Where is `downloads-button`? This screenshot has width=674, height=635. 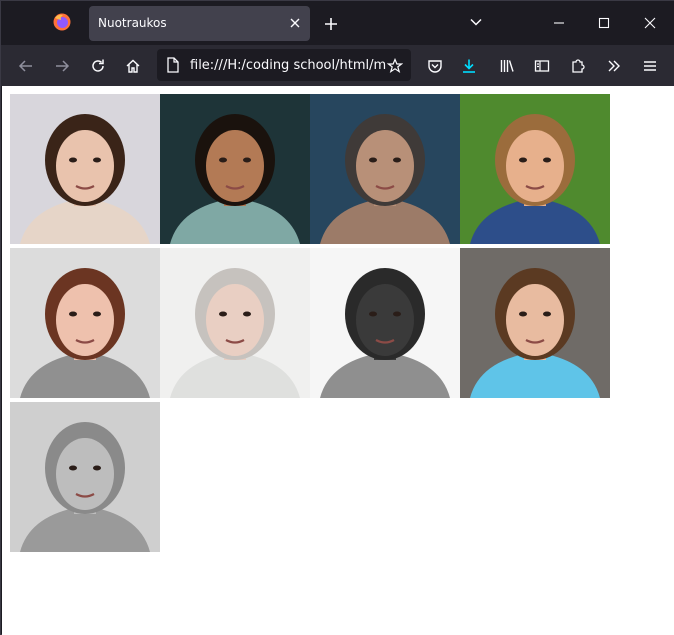 downloads-button is located at coordinates (469, 66).